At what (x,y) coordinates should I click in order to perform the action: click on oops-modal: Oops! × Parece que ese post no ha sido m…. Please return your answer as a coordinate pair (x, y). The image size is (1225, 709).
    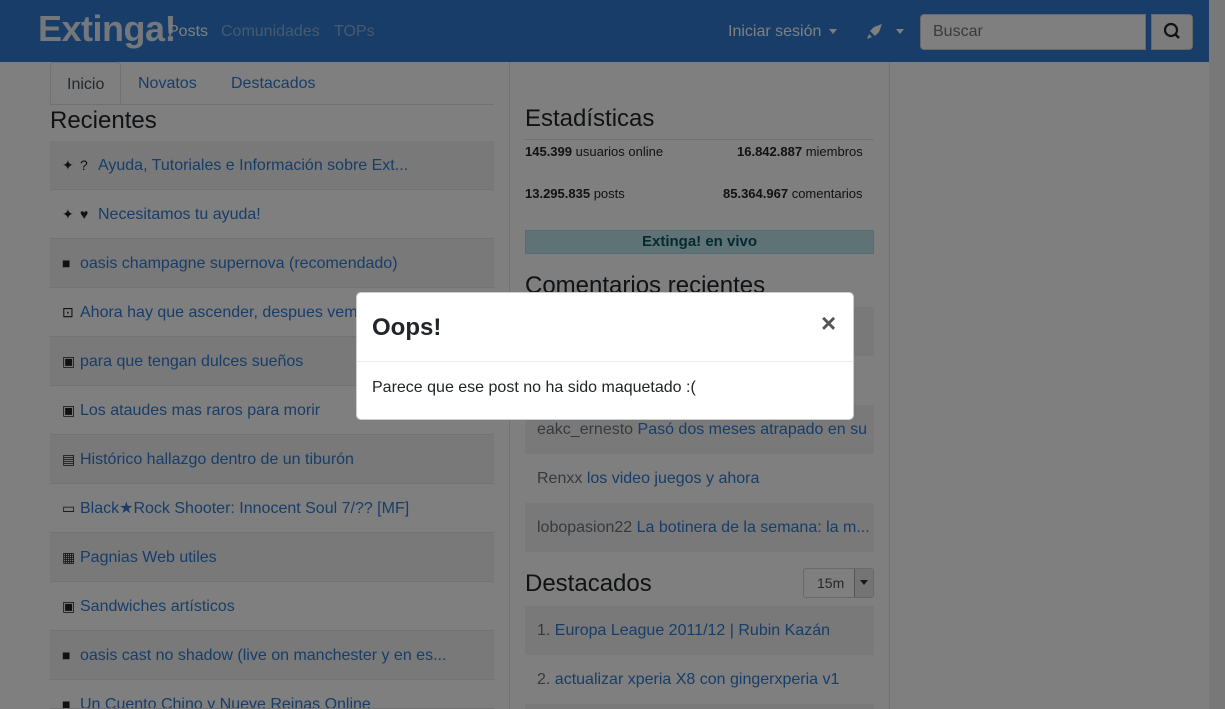
    Looking at the image, I should click on (605, 356).